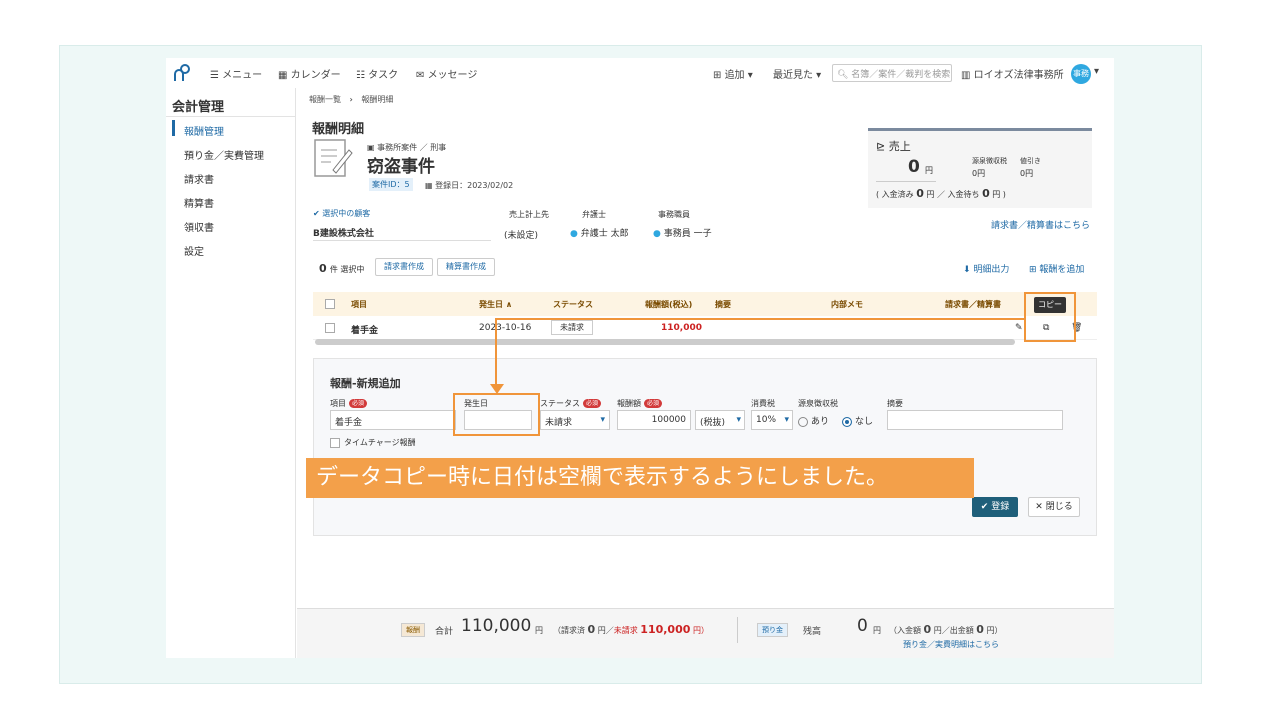 Image resolution: width=1280 pixels, height=720 pixels. Describe the element at coordinates (1040, 224) in the screenshot. I see `invoice-link: 請求書／精算書はこちら` at that location.